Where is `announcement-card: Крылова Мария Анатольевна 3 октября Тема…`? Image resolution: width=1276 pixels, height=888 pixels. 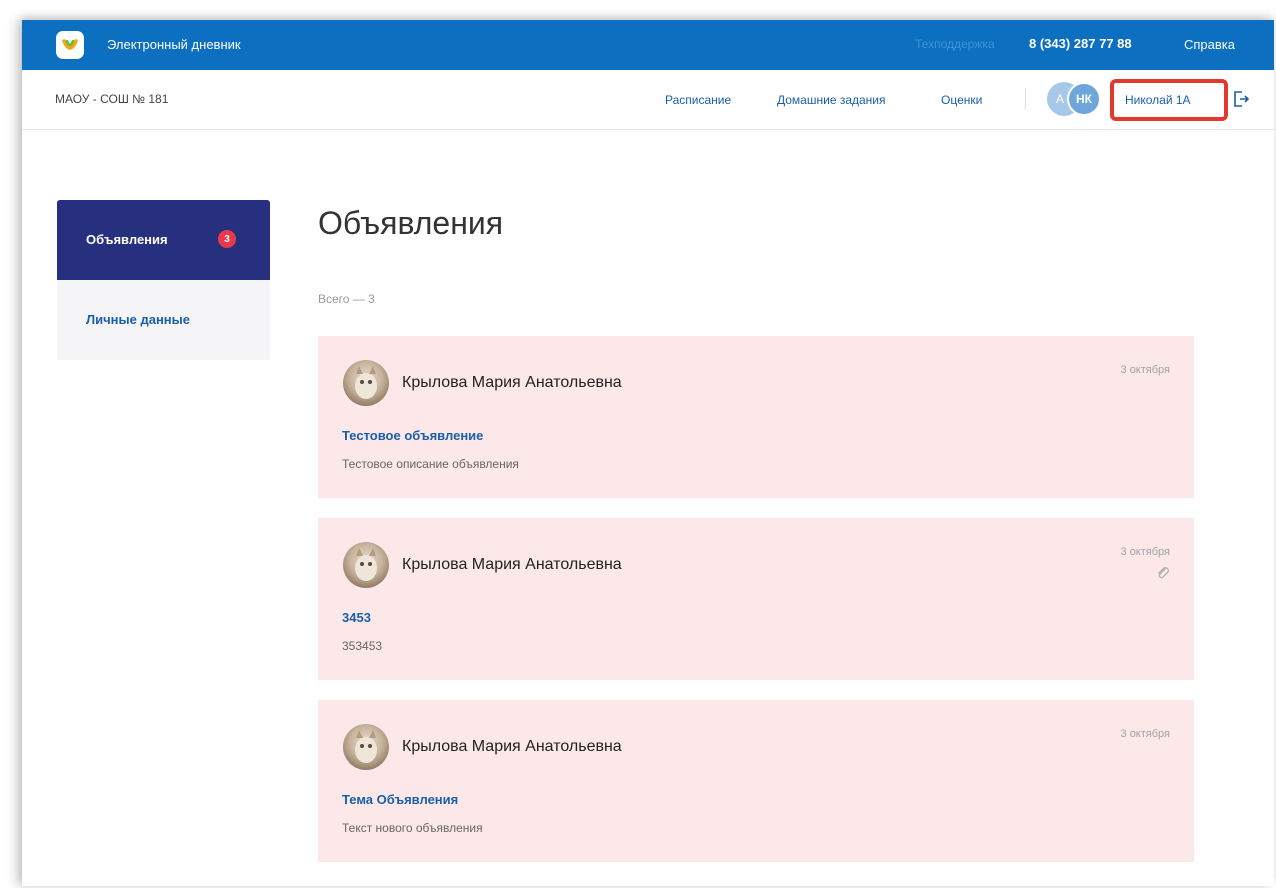 announcement-card: Крылова Мария Анатольевна 3 октября Тема… is located at coordinates (756, 781).